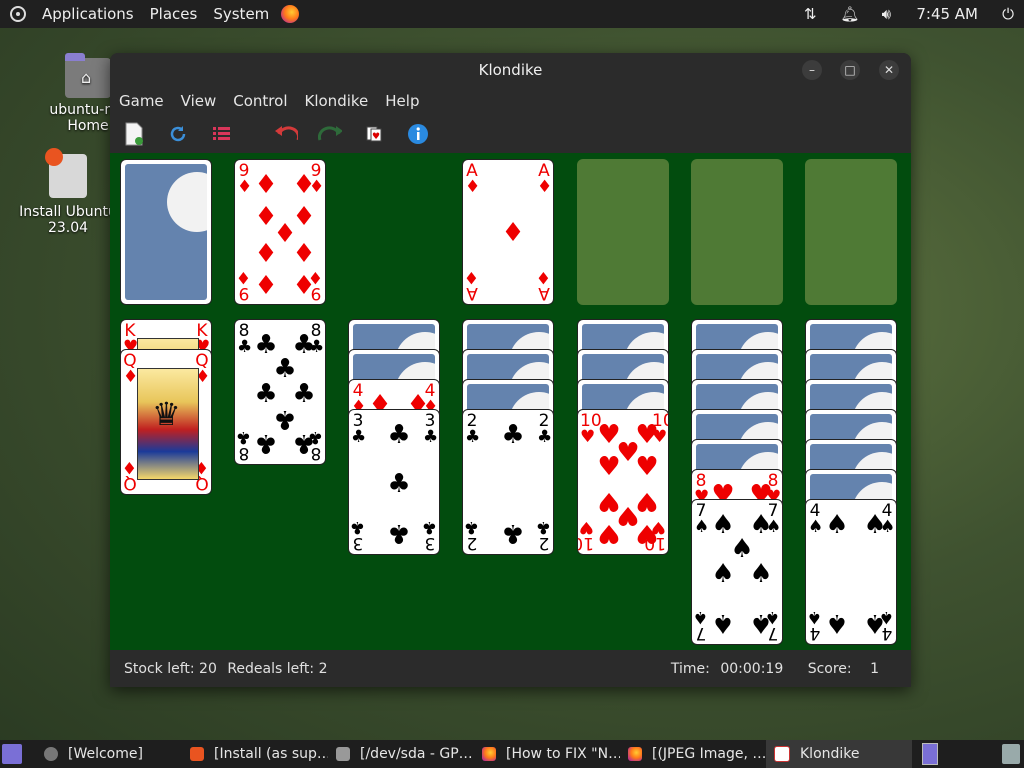  I want to click on workspace-switcher, so click(930, 754).